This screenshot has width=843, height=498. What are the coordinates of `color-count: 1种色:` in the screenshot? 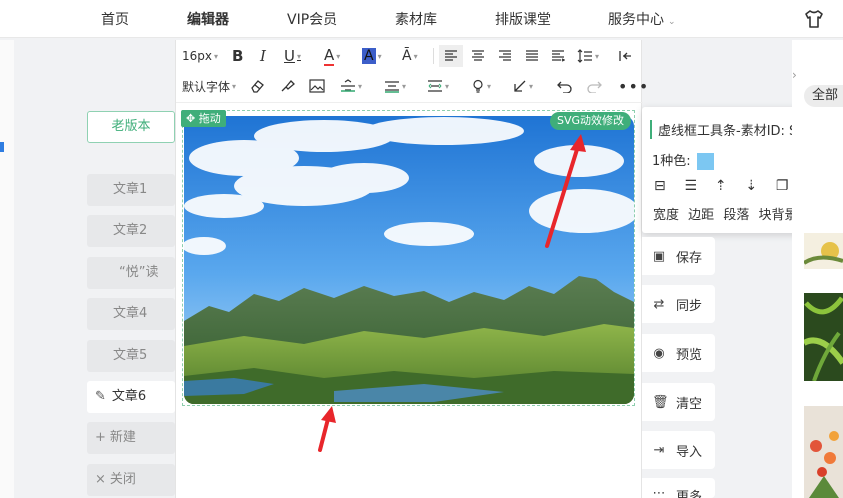 It's located at (683, 160).